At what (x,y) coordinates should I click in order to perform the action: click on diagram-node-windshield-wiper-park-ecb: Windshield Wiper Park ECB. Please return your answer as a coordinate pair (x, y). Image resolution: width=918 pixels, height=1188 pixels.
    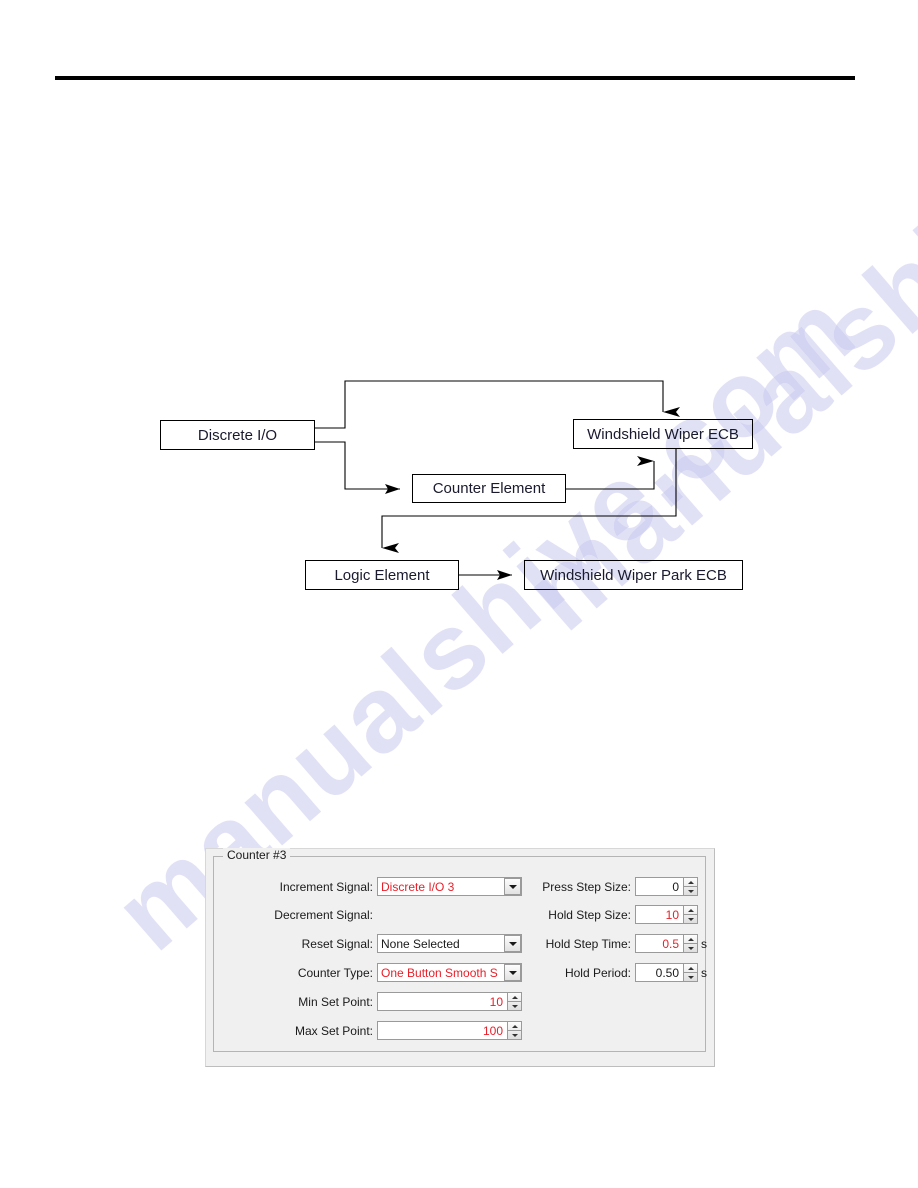
    Looking at the image, I should click on (633, 575).